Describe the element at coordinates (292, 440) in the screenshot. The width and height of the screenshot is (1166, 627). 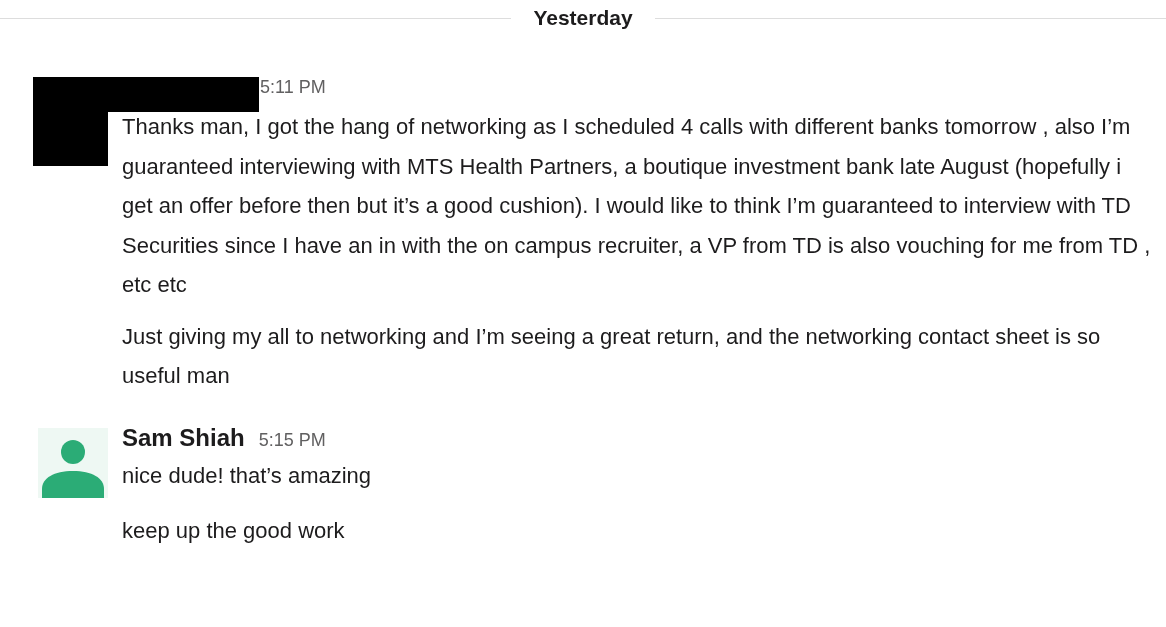
I see `message-time: 5:15 PM` at that location.